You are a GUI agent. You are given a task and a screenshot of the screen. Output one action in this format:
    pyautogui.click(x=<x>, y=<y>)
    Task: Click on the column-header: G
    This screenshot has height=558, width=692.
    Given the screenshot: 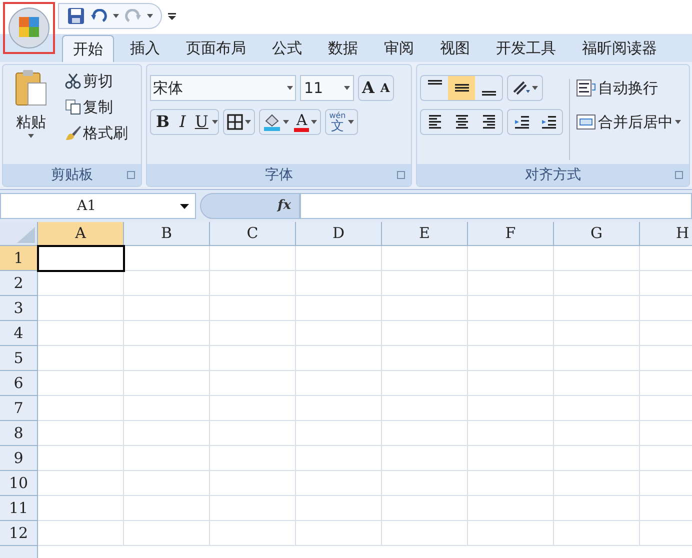 What is the action you would take?
    pyautogui.click(x=597, y=234)
    